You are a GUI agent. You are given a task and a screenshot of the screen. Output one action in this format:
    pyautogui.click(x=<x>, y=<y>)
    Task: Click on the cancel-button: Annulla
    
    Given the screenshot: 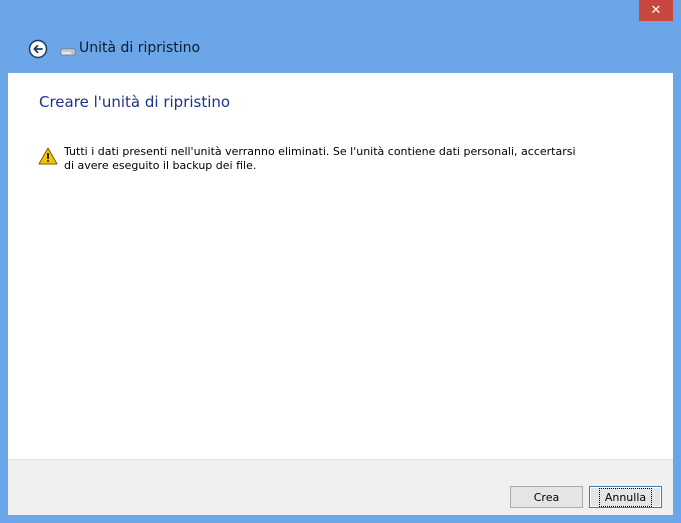 What is the action you would take?
    pyautogui.click(x=625, y=497)
    